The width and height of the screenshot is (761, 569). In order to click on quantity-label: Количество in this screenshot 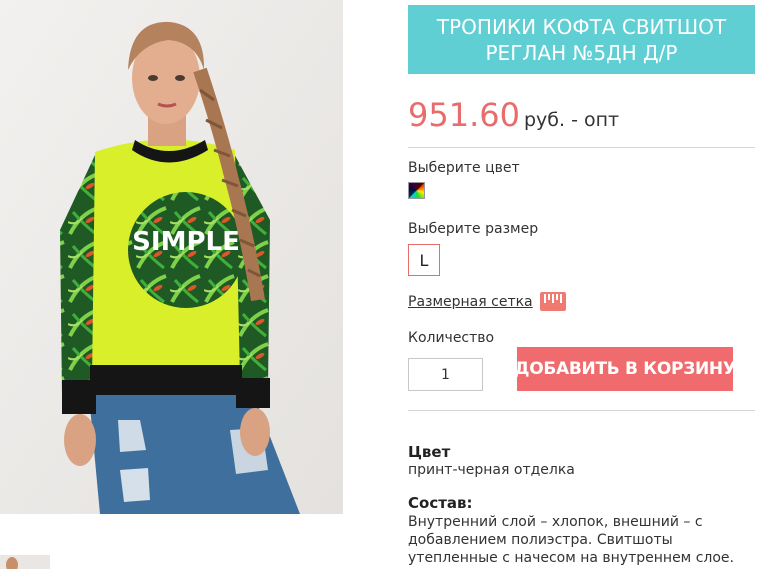, I will do `click(451, 338)`.